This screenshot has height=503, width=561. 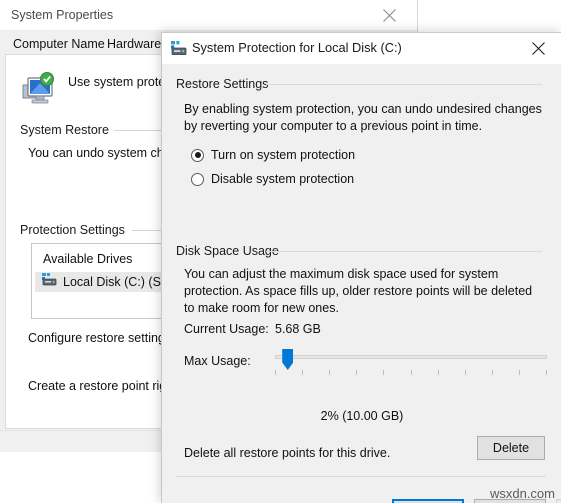 What do you see at coordinates (361, 476) in the screenshot?
I see `dialog-footer-divider` at bounding box center [361, 476].